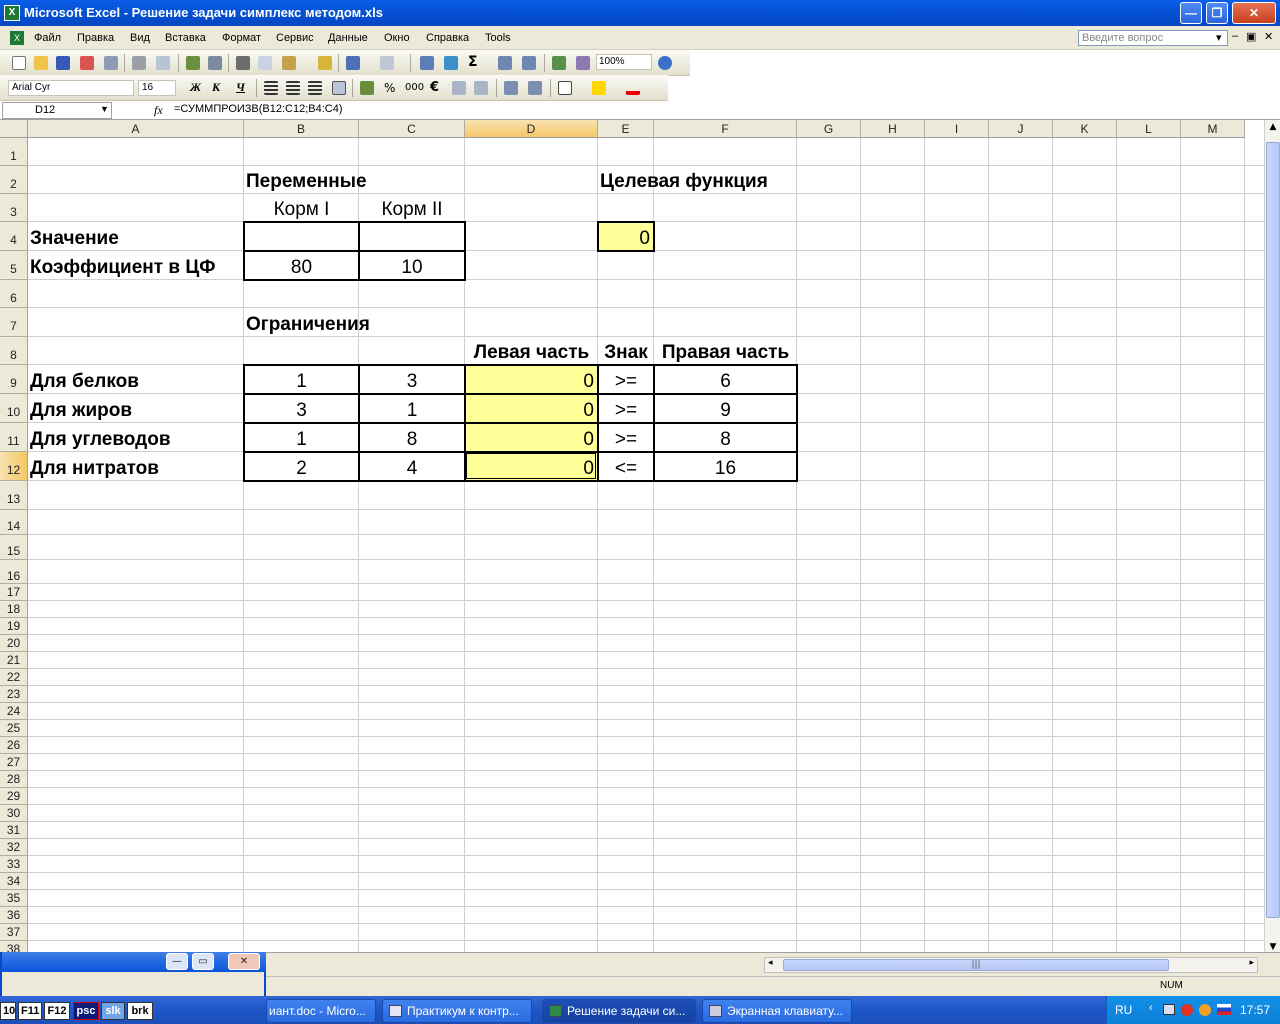  What do you see at coordinates (389, 88) in the screenshot?
I see `percent-button: %` at bounding box center [389, 88].